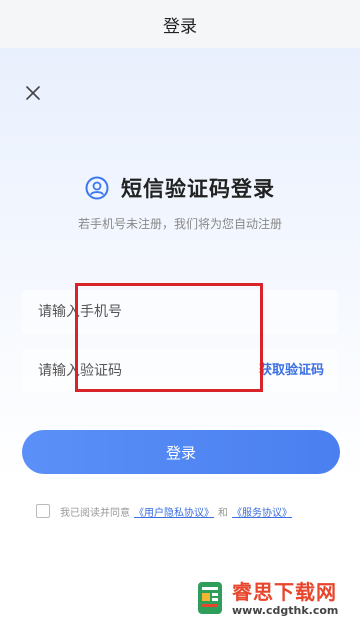 This screenshot has width=360, height=624. I want to click on phone-input, so click(131, 312).